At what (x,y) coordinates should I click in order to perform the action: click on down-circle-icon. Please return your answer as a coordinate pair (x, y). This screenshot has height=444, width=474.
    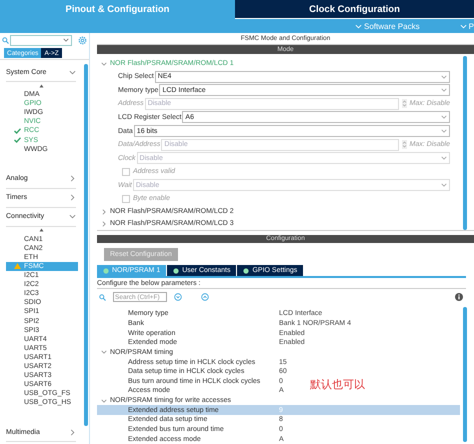
    Looking at the image, I should click on (178, 297).